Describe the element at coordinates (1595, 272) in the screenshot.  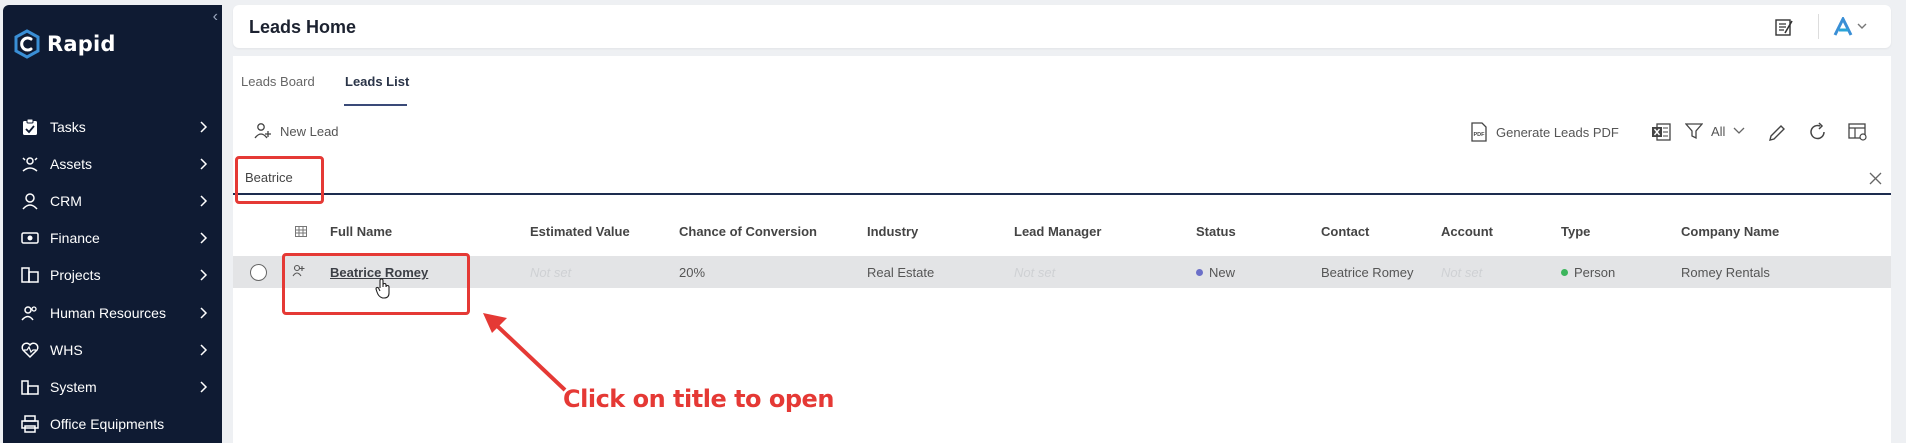
I see `type-label: Person` at that location.